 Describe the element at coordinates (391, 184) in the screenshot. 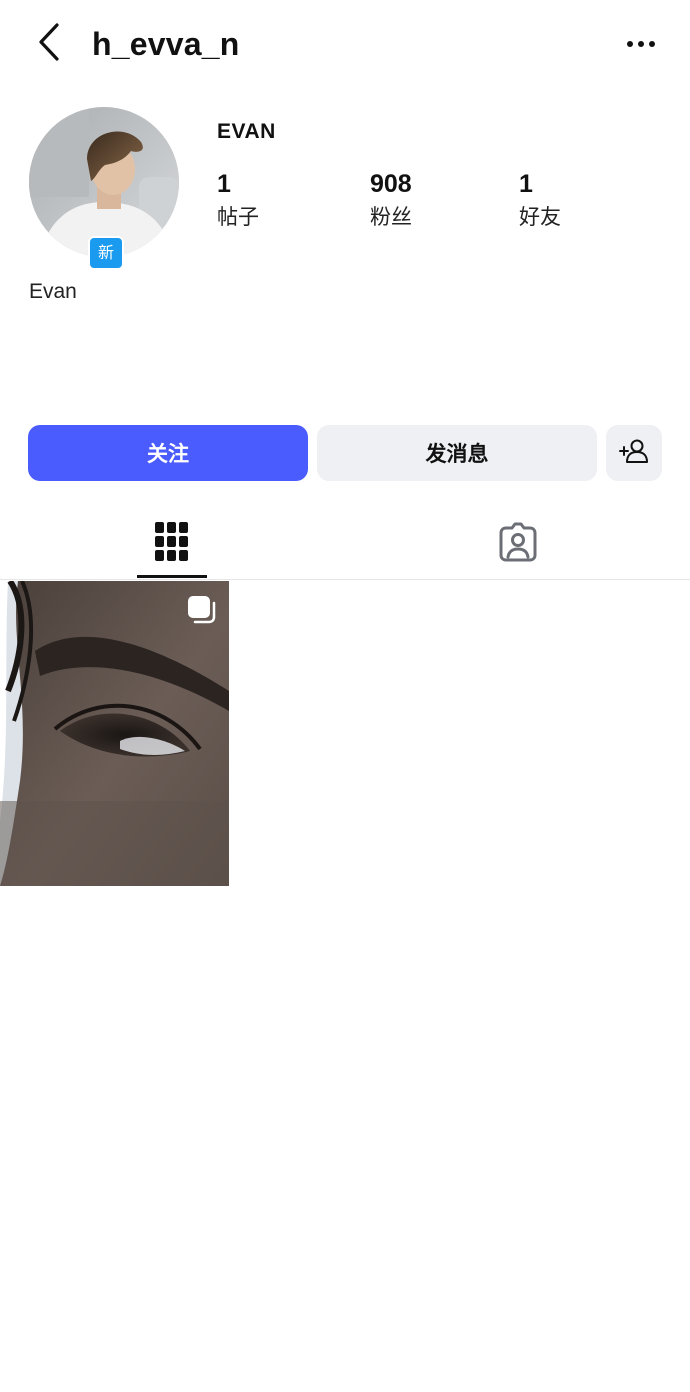

I see `followers-count: 908` at that location.